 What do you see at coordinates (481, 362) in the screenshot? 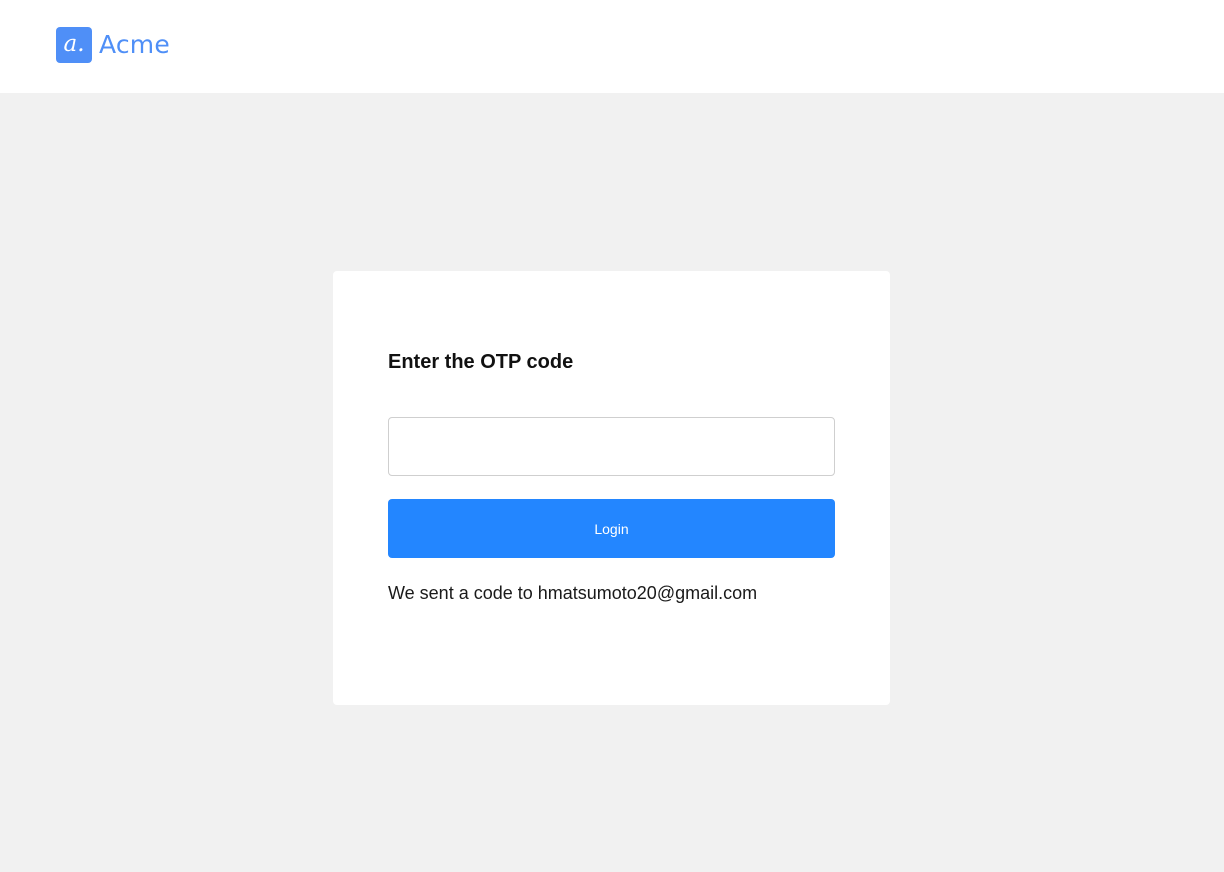
I see `otp-title: Enter the OTP code` at bounding box center [481, 362].